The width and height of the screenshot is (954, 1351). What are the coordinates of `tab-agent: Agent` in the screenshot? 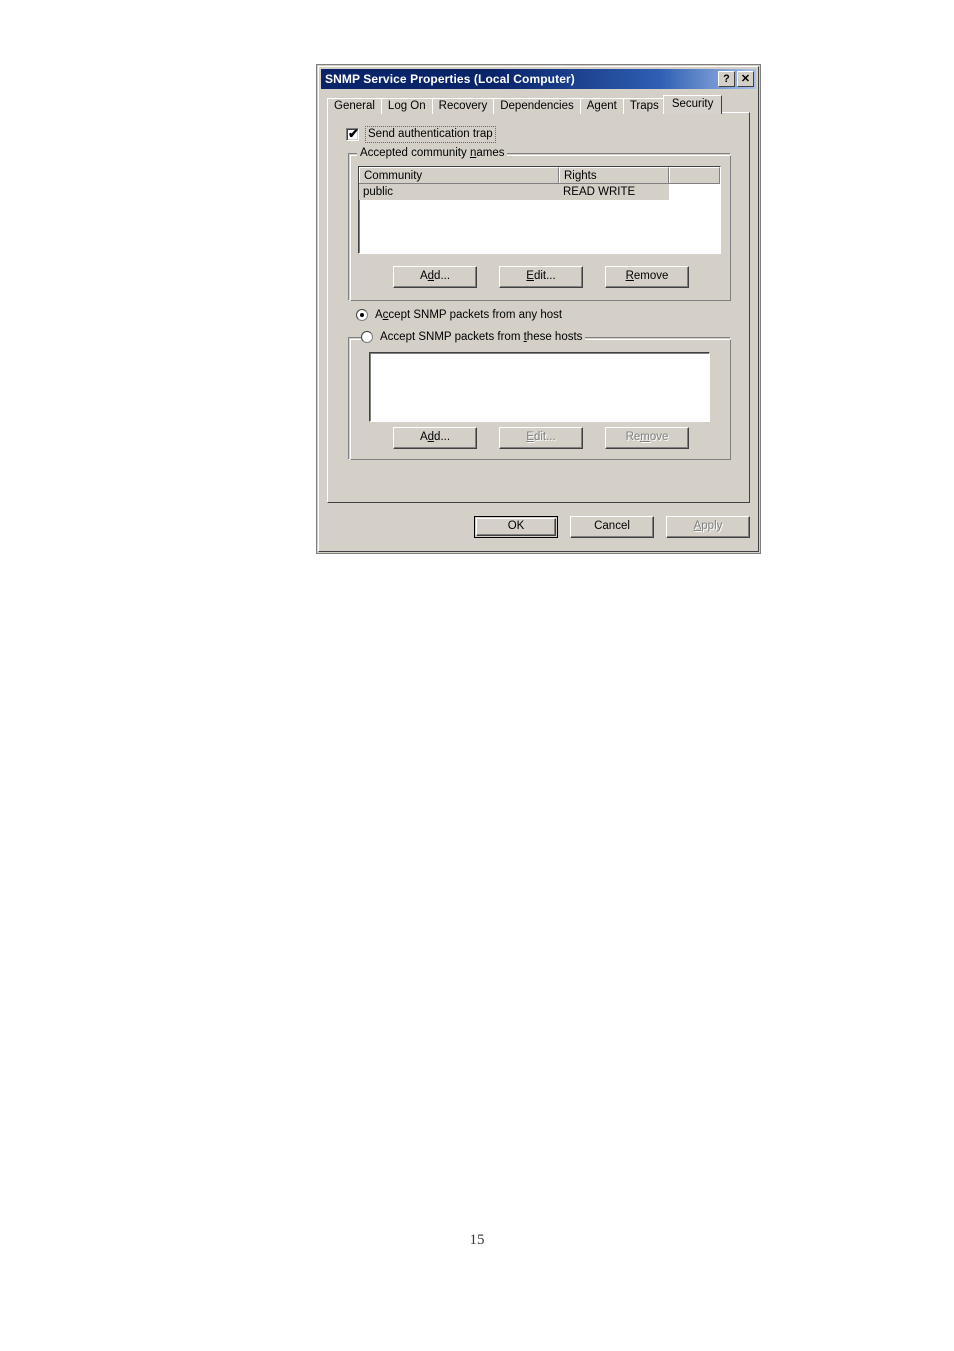 It's located at (601, 106).